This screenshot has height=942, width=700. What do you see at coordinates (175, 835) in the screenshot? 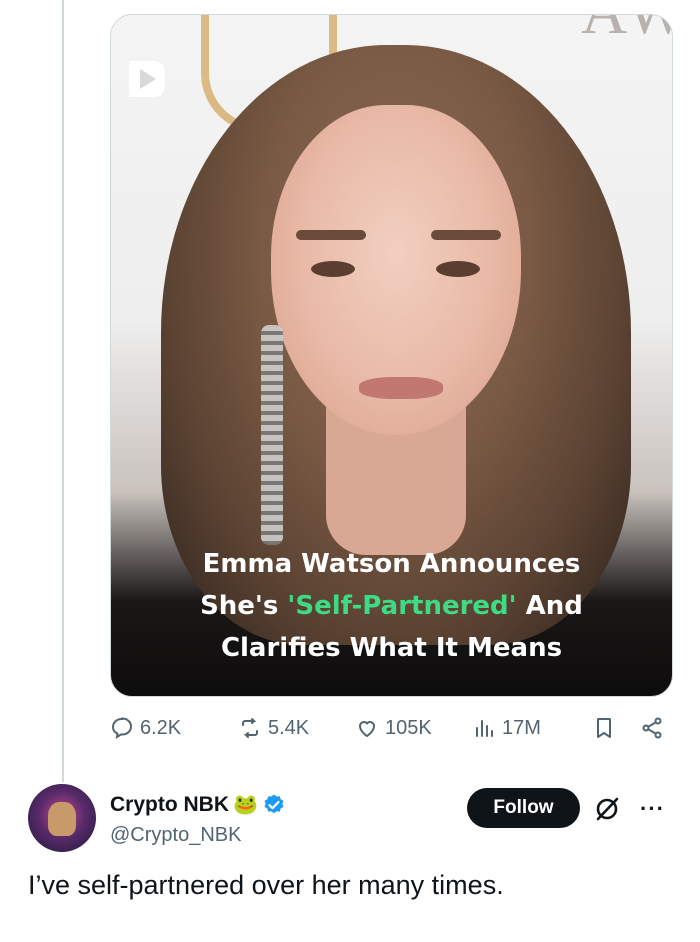
I see `author-handle: @Crypto_NBK` at bounding box center [175, 835].